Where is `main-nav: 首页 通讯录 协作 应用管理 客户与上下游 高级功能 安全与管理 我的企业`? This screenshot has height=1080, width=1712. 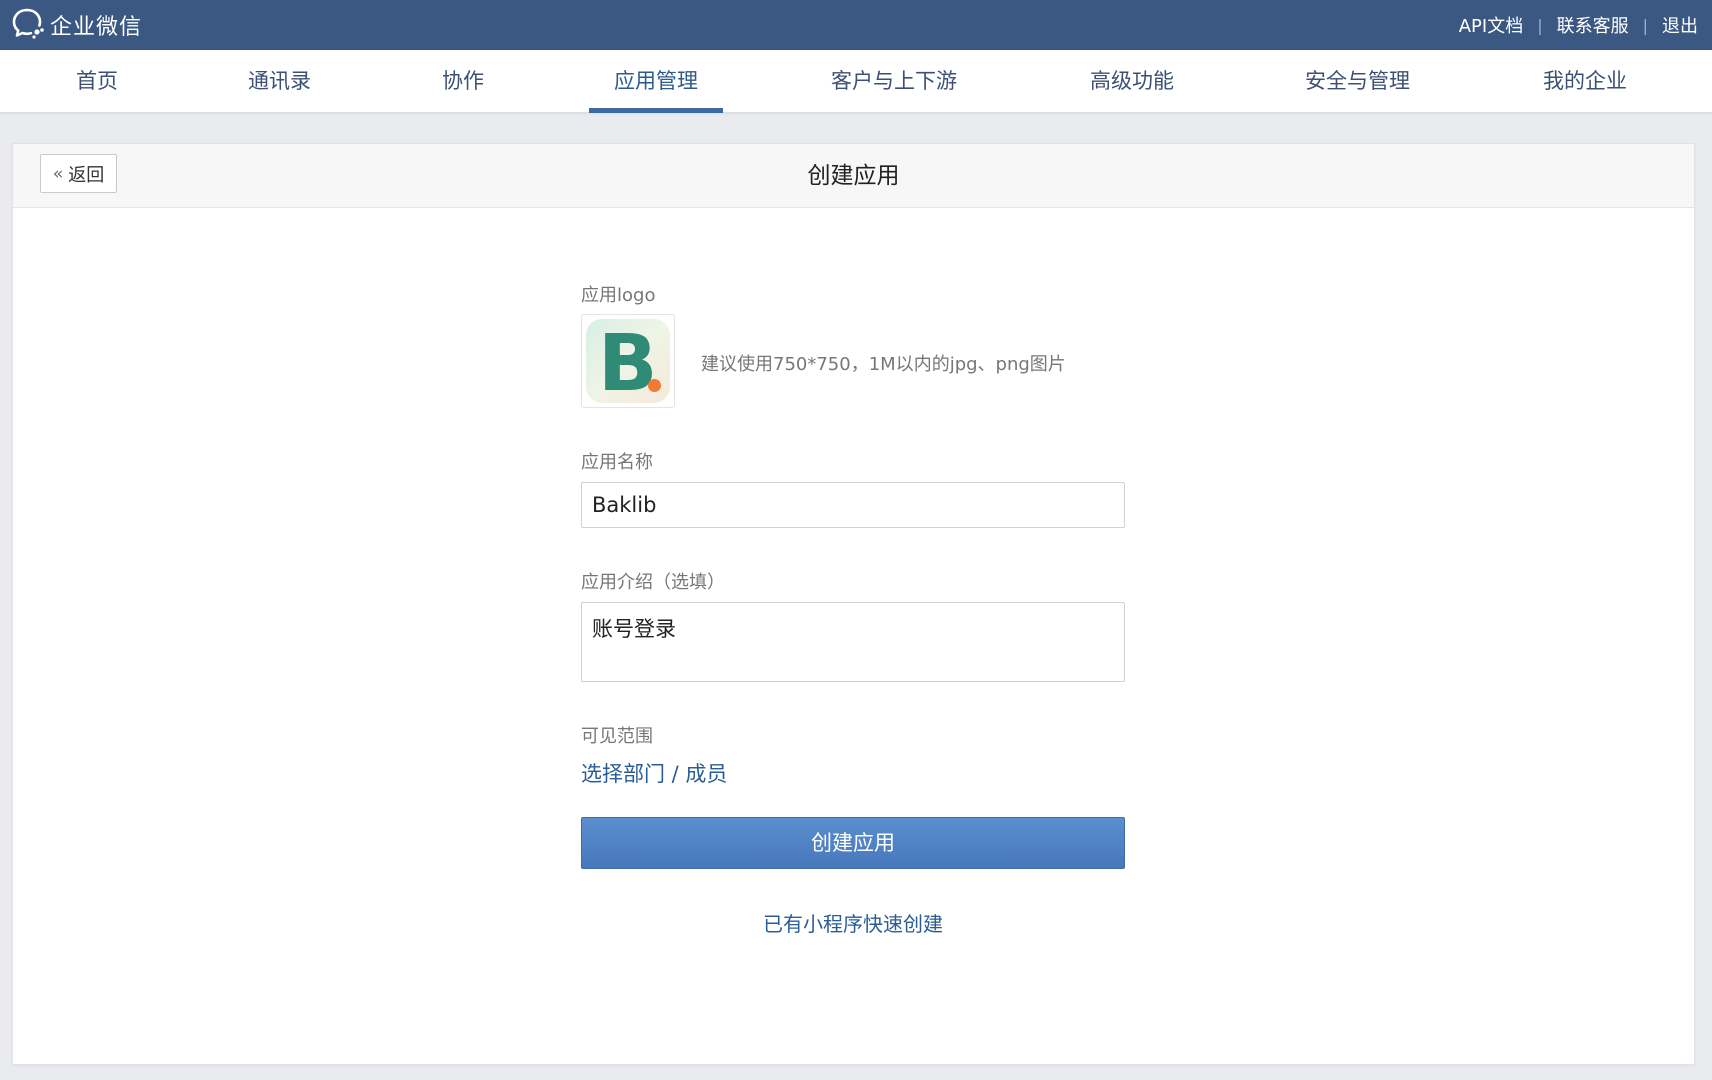 main-nav: 首页 通讯录 协作 应用管理 客户与上下游 高级功能 安全与管理 我的企业 is located at coordinates (856, 81).